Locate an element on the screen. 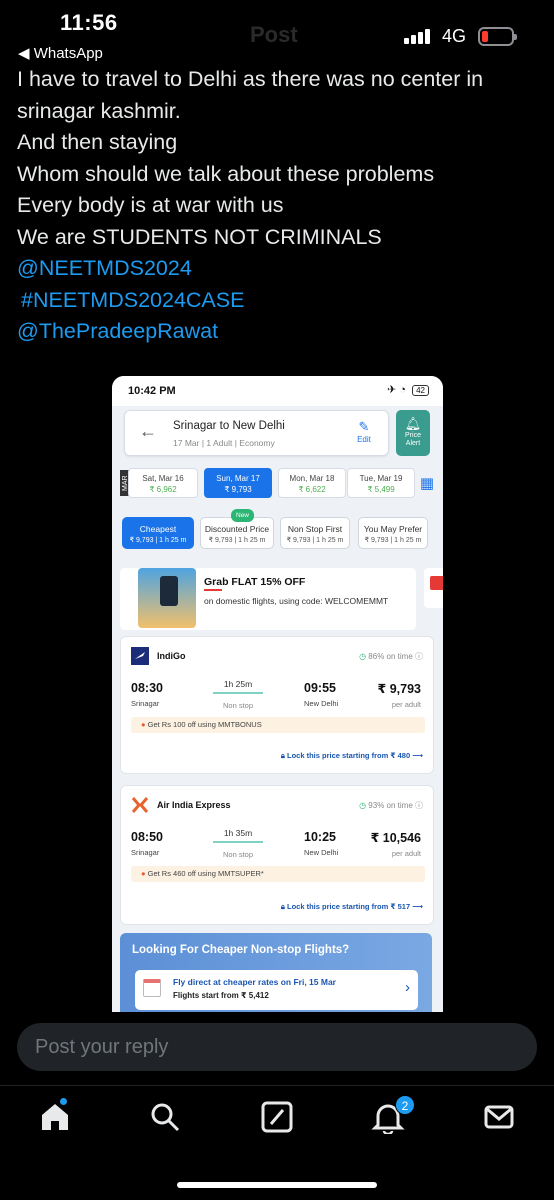 This screenshot has width=554, height=1200. reply-placeholder: Post your reply is located at coordinates (102, 1047).